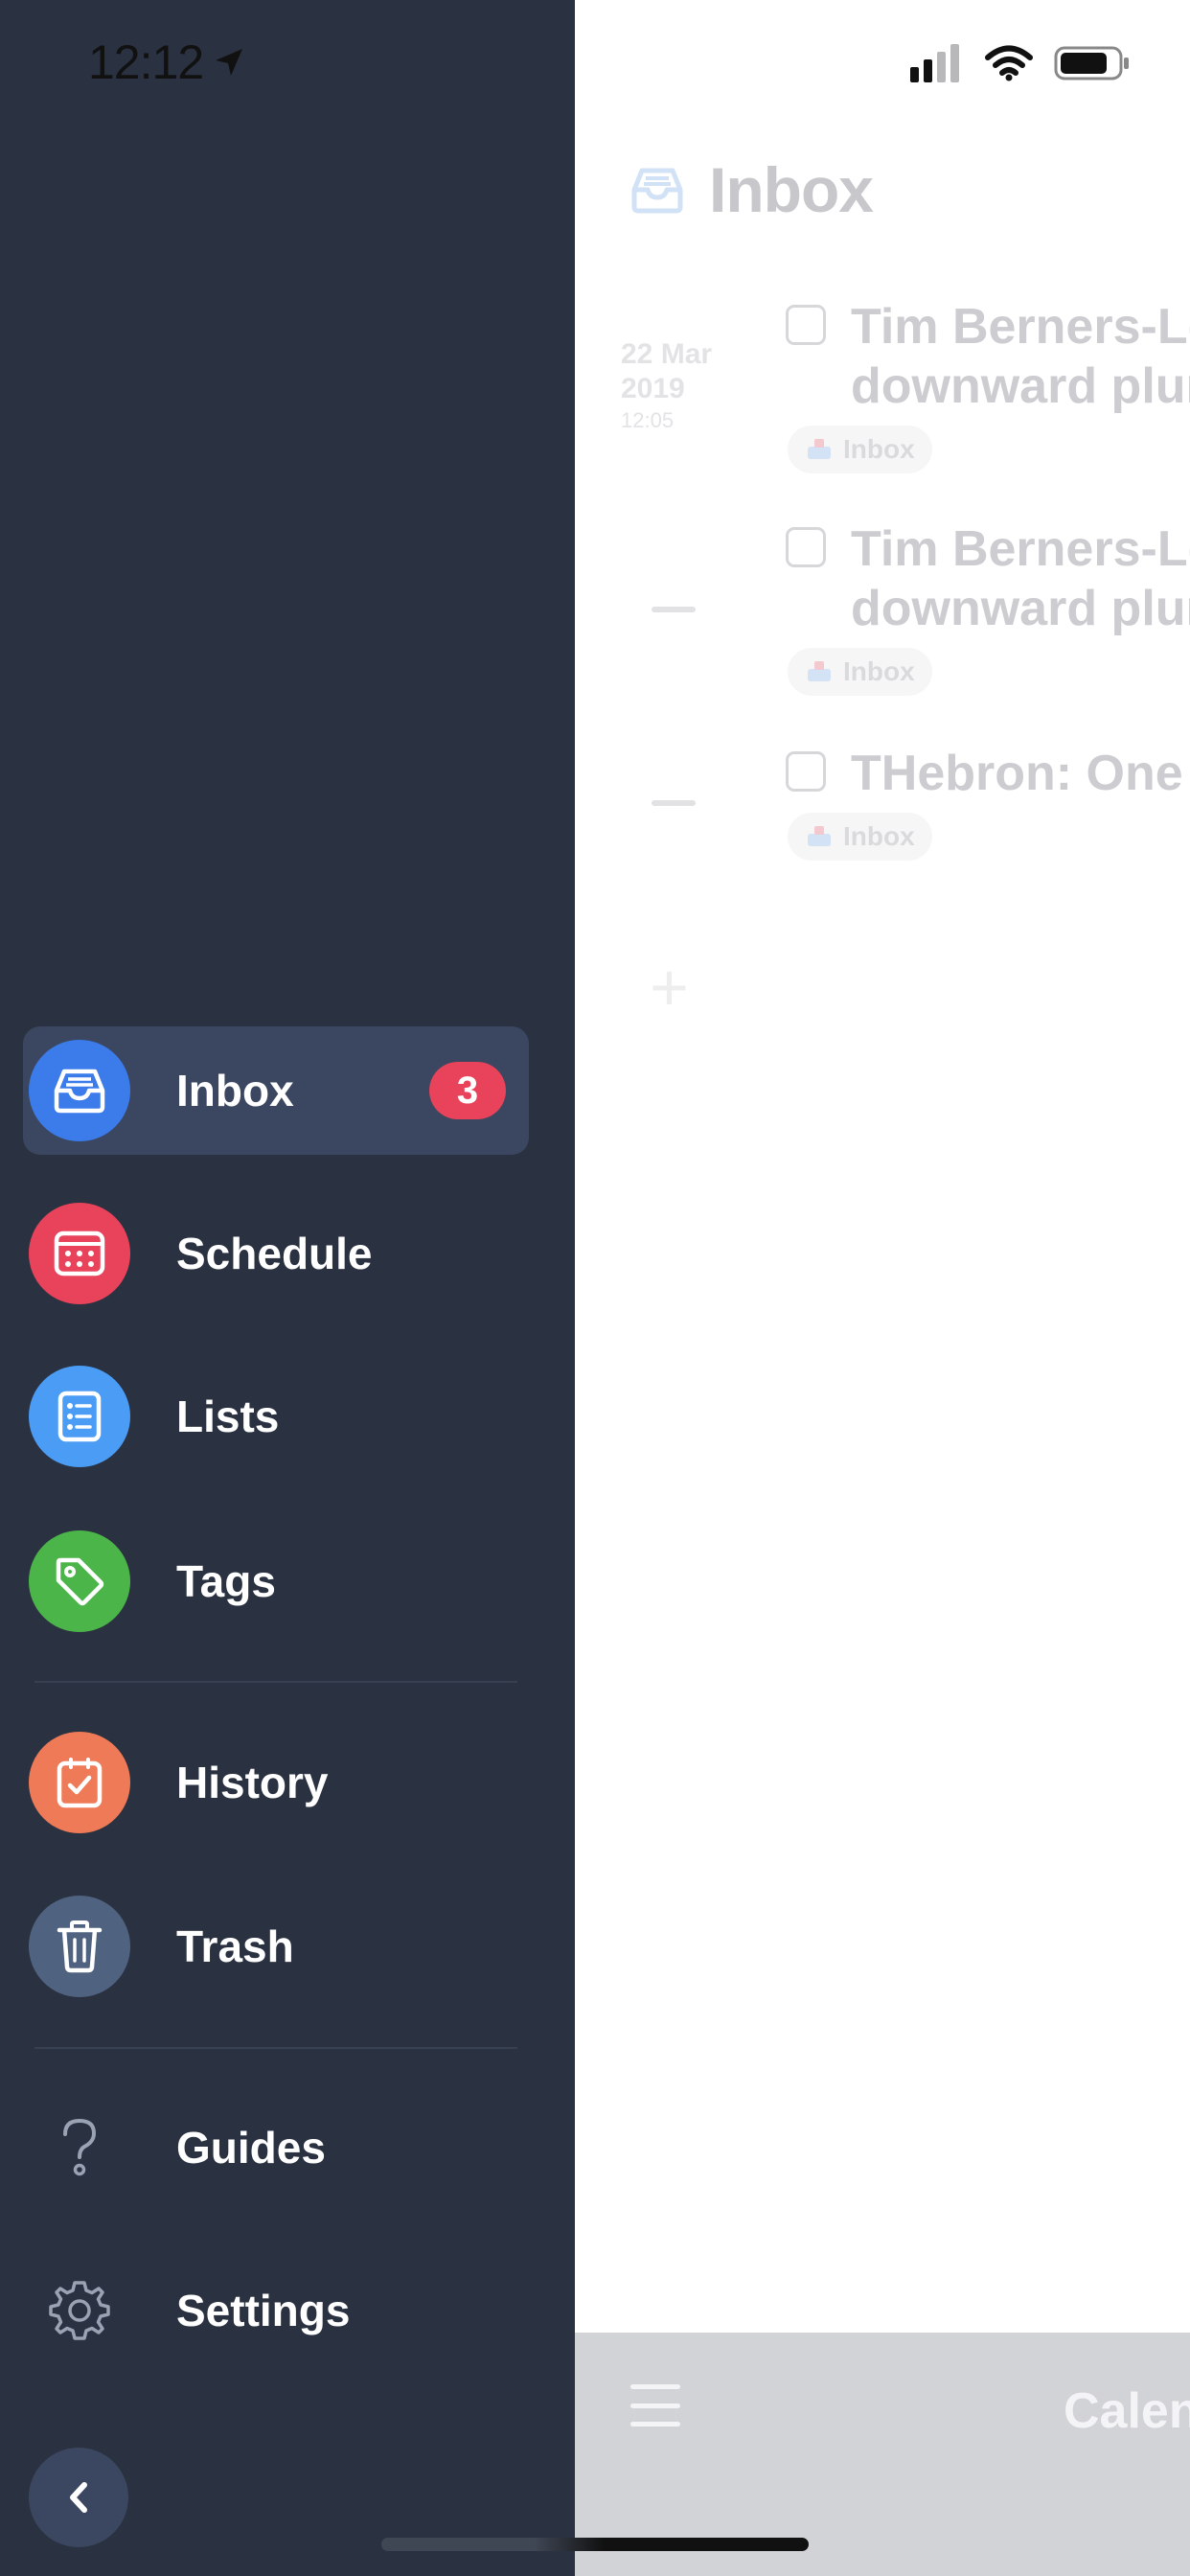 The image size is (1190, 2576). I want to click on wifi-icon, so click(1009, 63).